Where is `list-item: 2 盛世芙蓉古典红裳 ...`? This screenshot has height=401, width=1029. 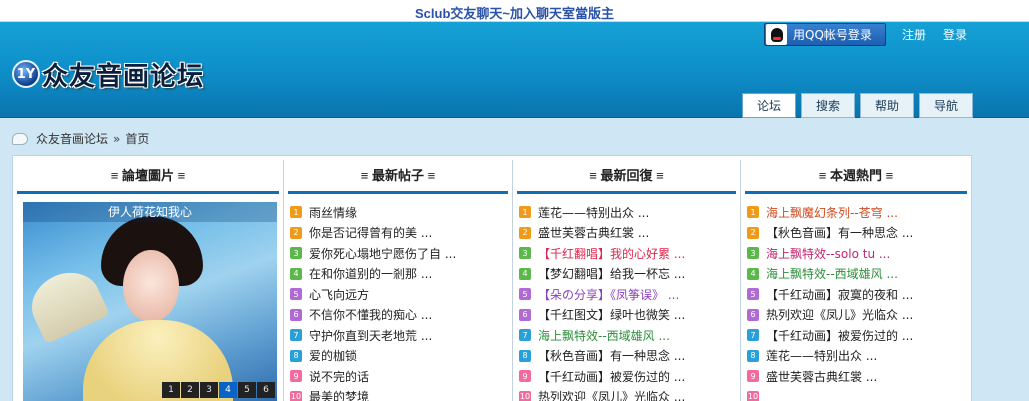 list-item: 2 盛世芙蓉古典红裳 ... is located at coordinates (602, 233).